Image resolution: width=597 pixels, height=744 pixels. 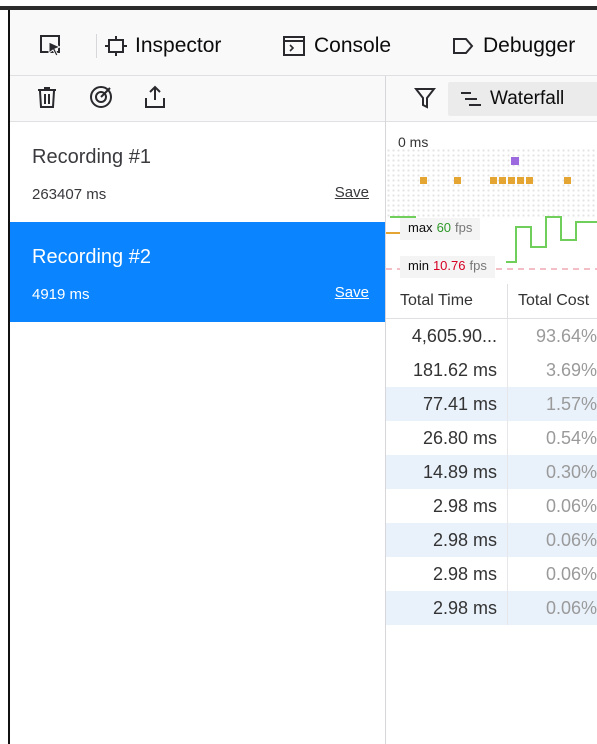 What do you see at coordinates (116, 46) in the screenshot?
I see `inspector-icon` at bounding box center [116, 46].